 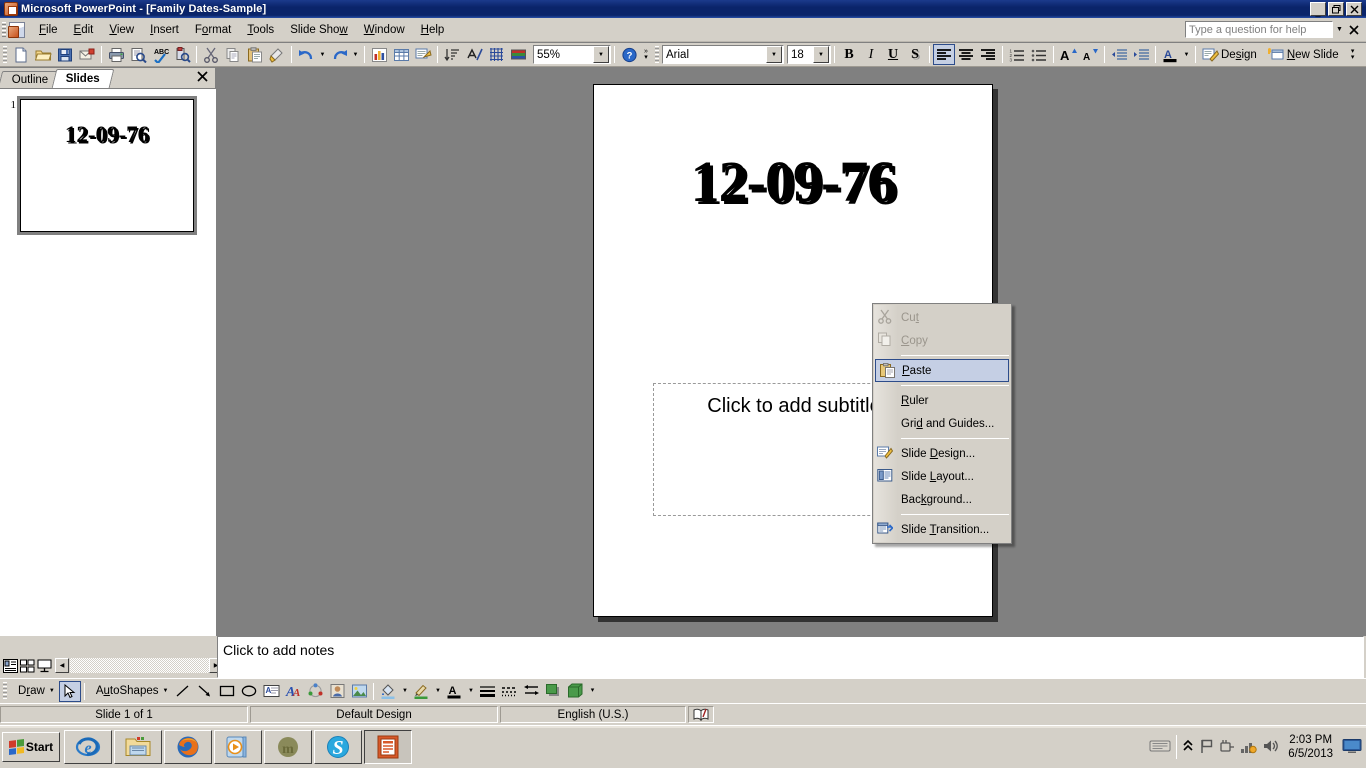 What do you see at coordinates (774, 54) in the screenshot?
I see `font-name-dropdown-arrow: ▼` at bounding box center [774, 54].